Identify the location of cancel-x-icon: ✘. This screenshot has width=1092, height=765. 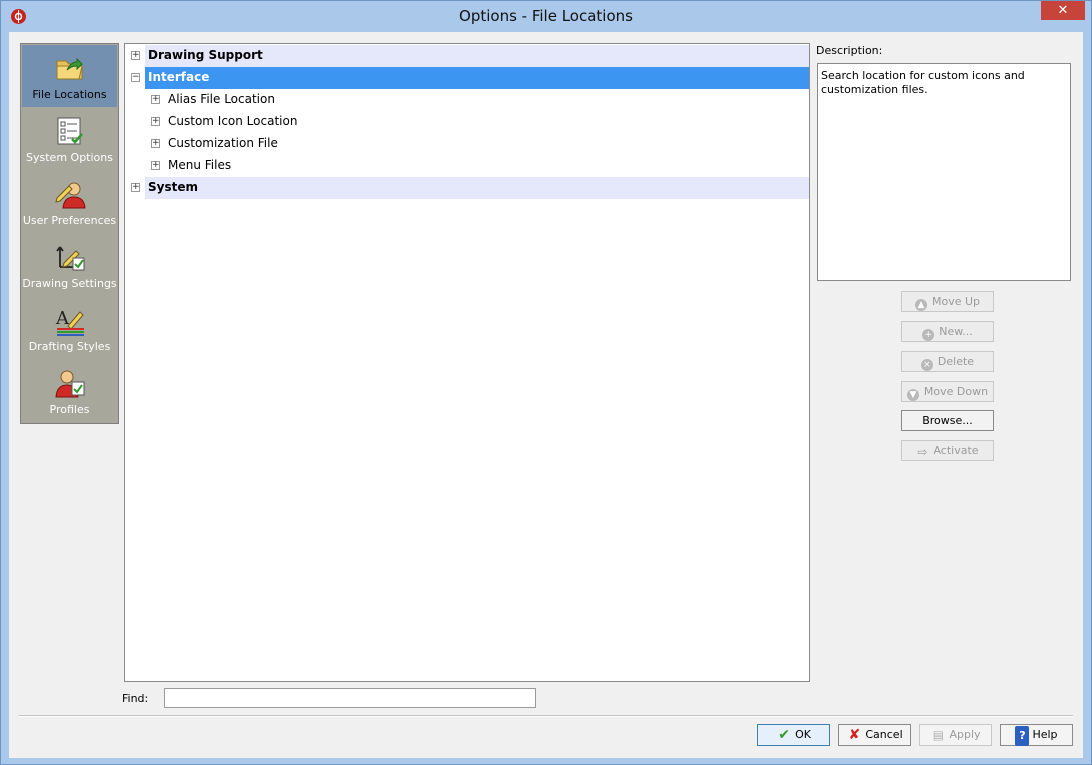
(854, 735).